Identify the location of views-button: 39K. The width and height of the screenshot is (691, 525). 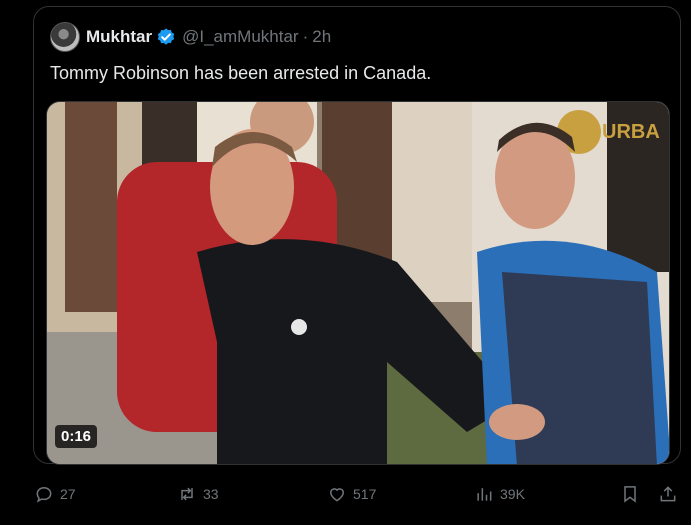
(499, 494).